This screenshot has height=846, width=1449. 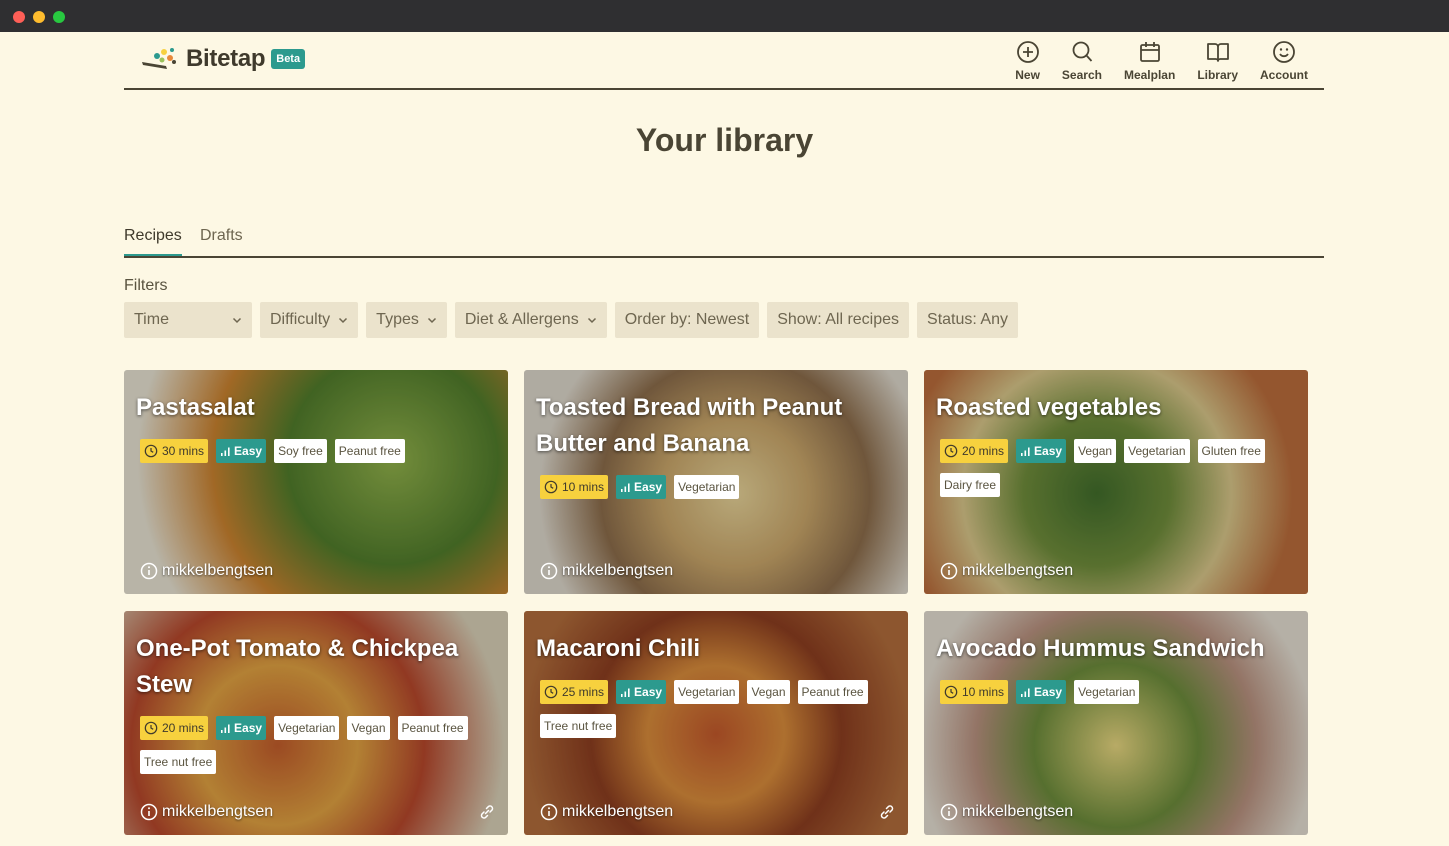 I want to click on recipe-title: Roasted vegetables, so click(x=1116, y=408).